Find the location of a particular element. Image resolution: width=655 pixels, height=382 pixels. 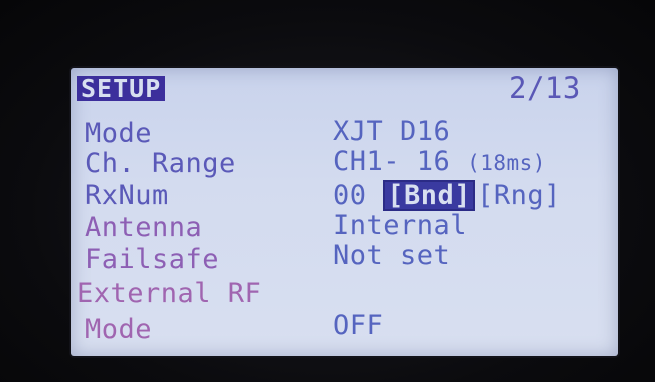

external-rf-mode-value: OFF is located at coordinates (358, 325).